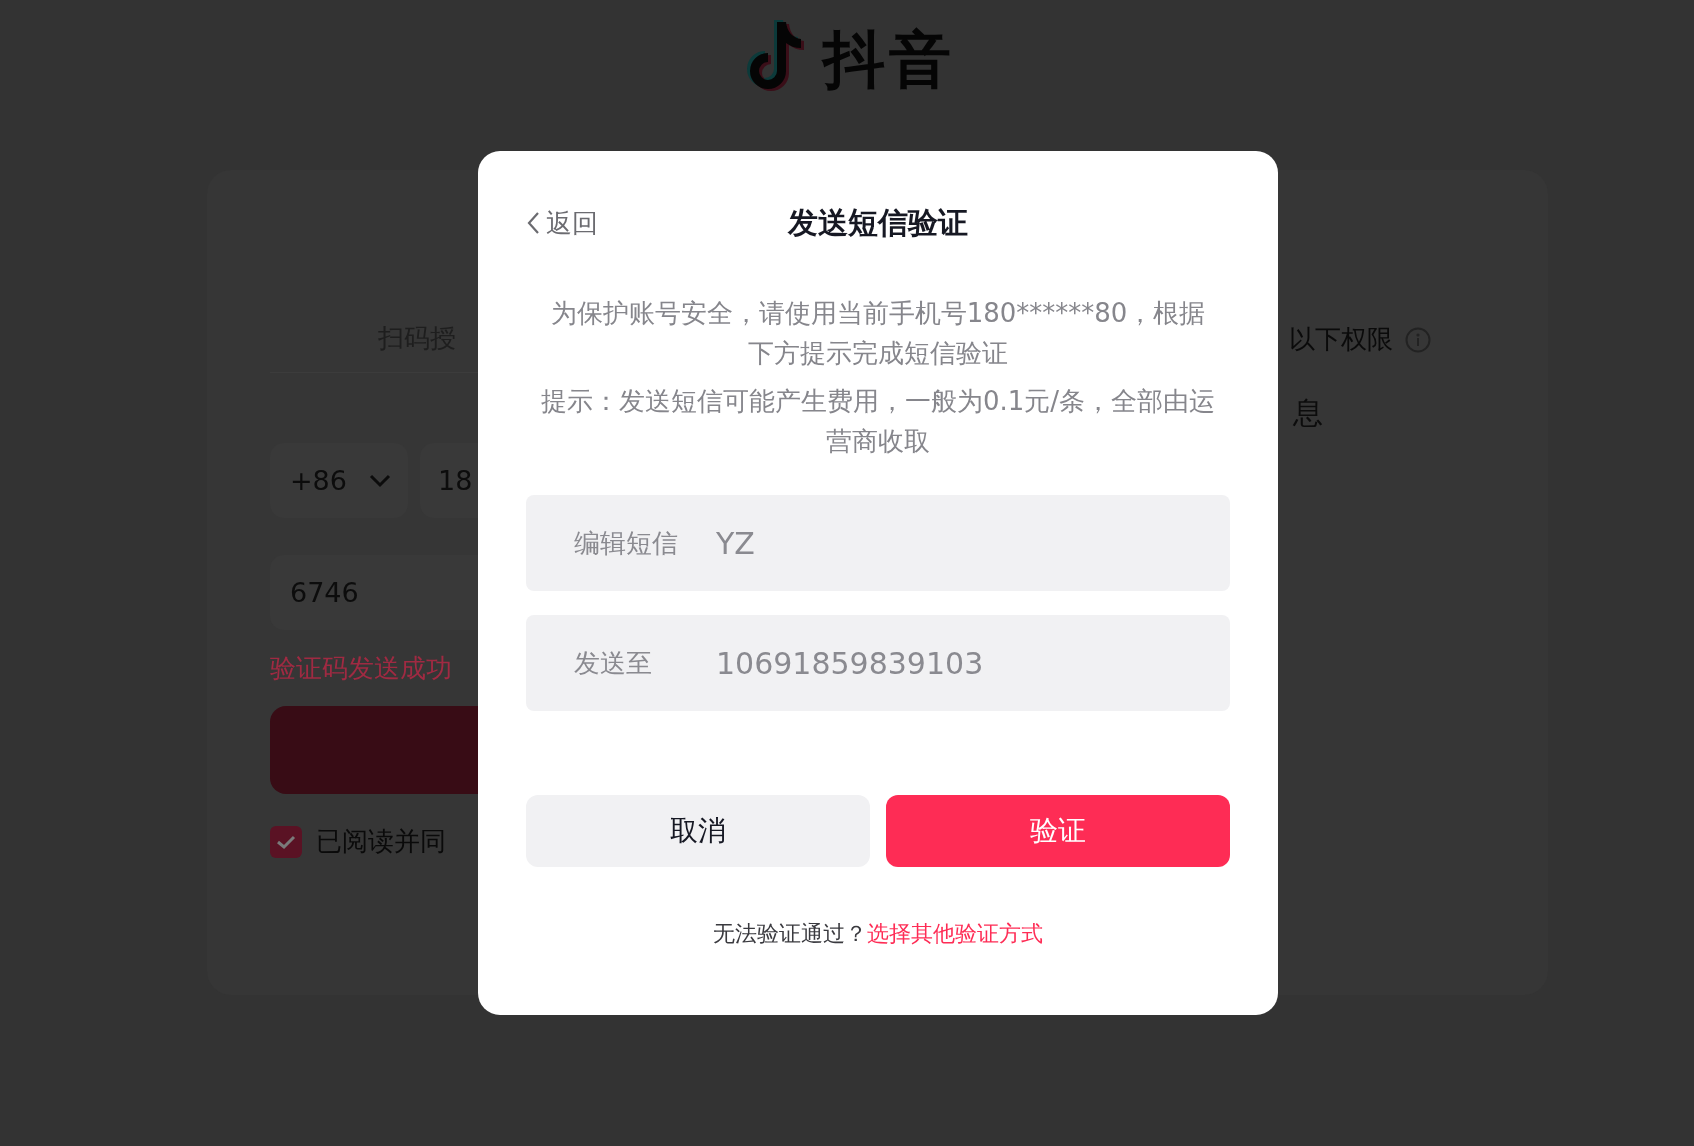 Image resolution: width=1694 pixels, height=1146 pixels. I want to click on cancel-button: 取消, so click(698, 831).